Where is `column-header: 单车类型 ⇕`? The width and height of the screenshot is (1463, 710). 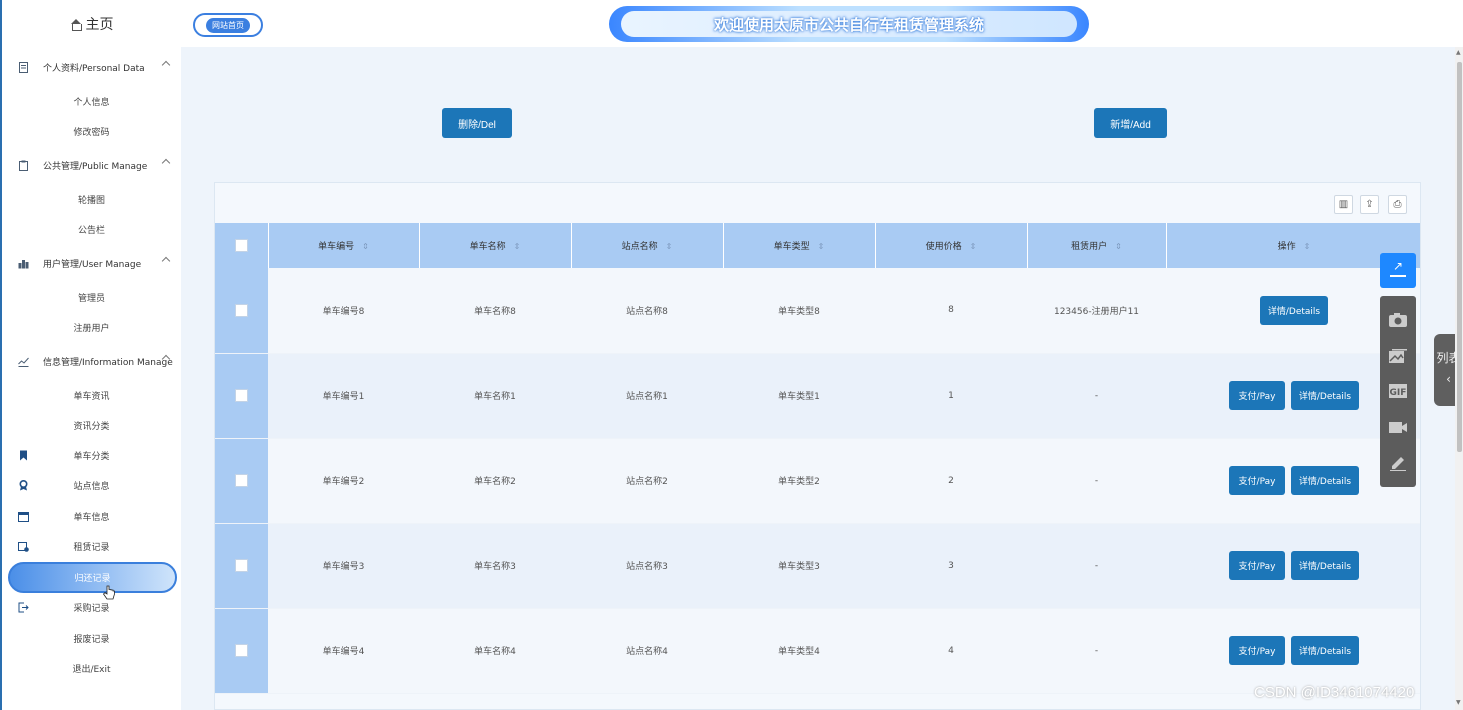 column-header: 单车类型 ⇕ is located at coordinates (799, 245).